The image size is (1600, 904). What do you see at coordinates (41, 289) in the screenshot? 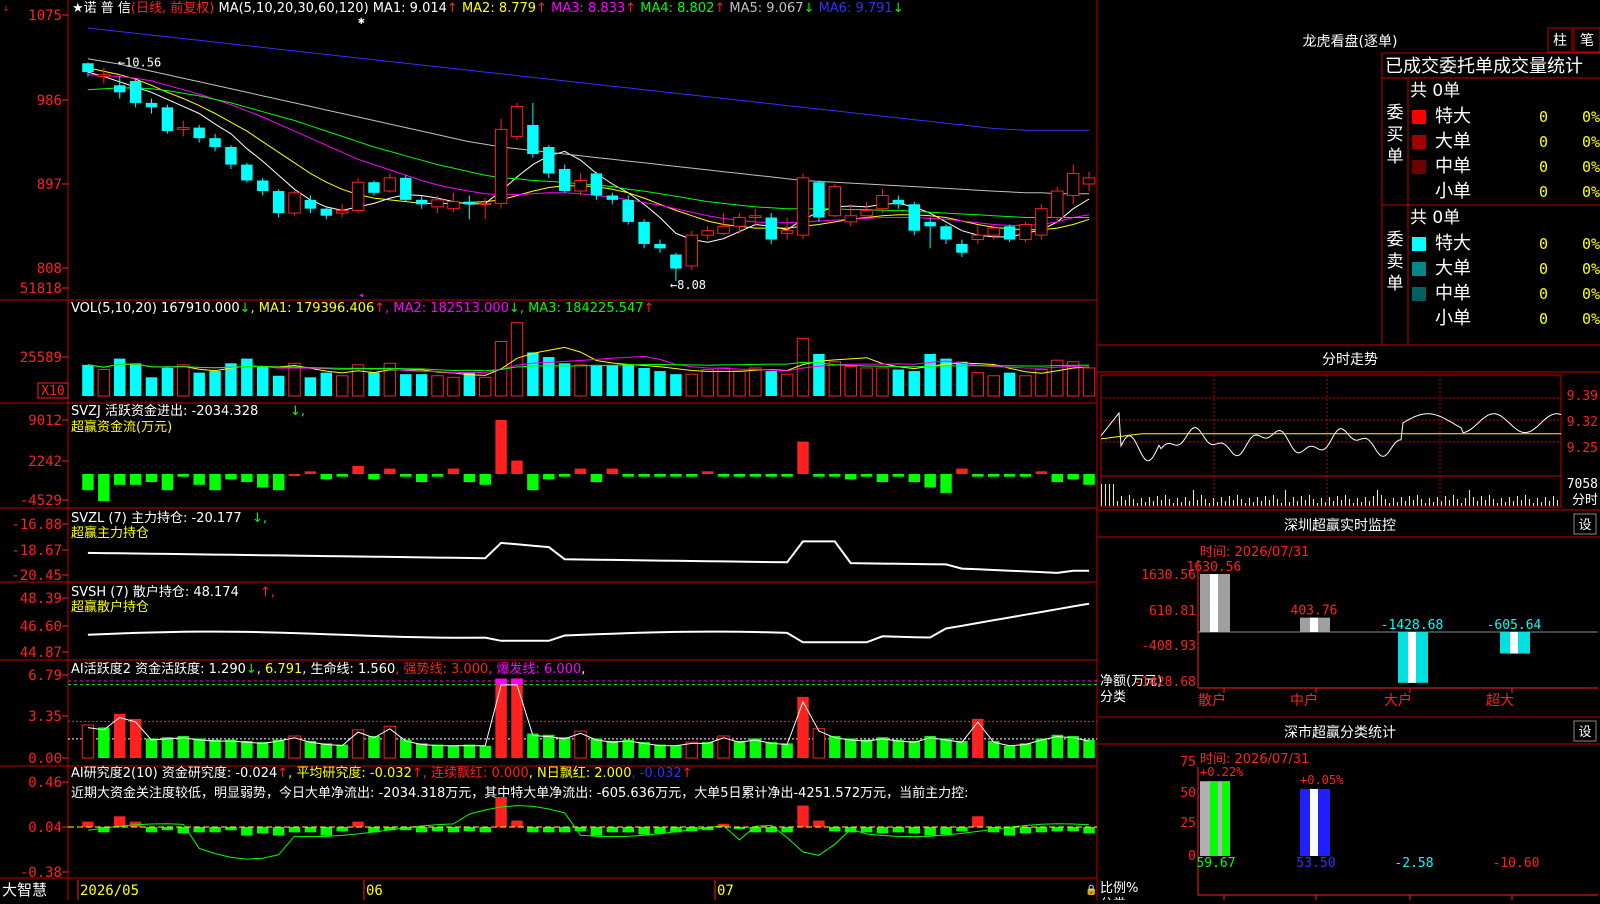
I see `vol-axis-tick: 51818` at bounding box center [41, 289].